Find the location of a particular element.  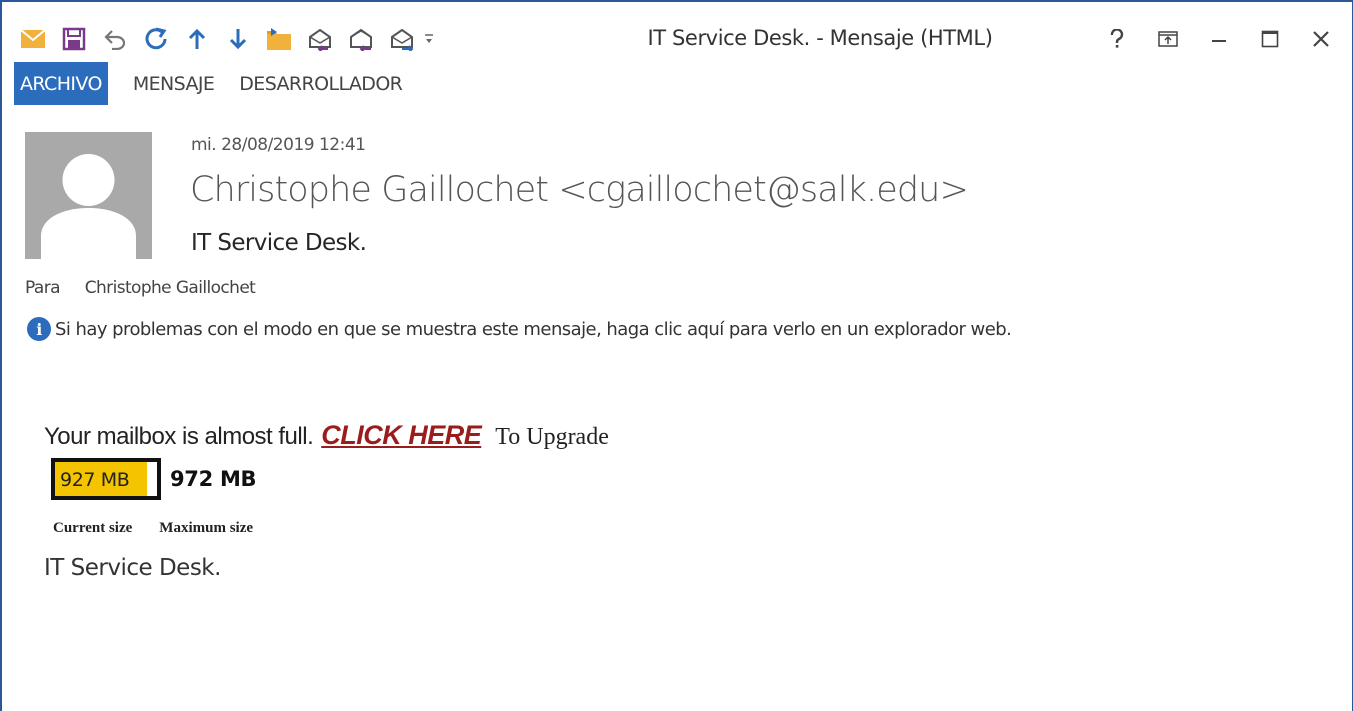

recipient-row: Para Christophe Gaillochet is located at coordinates (140, 288).